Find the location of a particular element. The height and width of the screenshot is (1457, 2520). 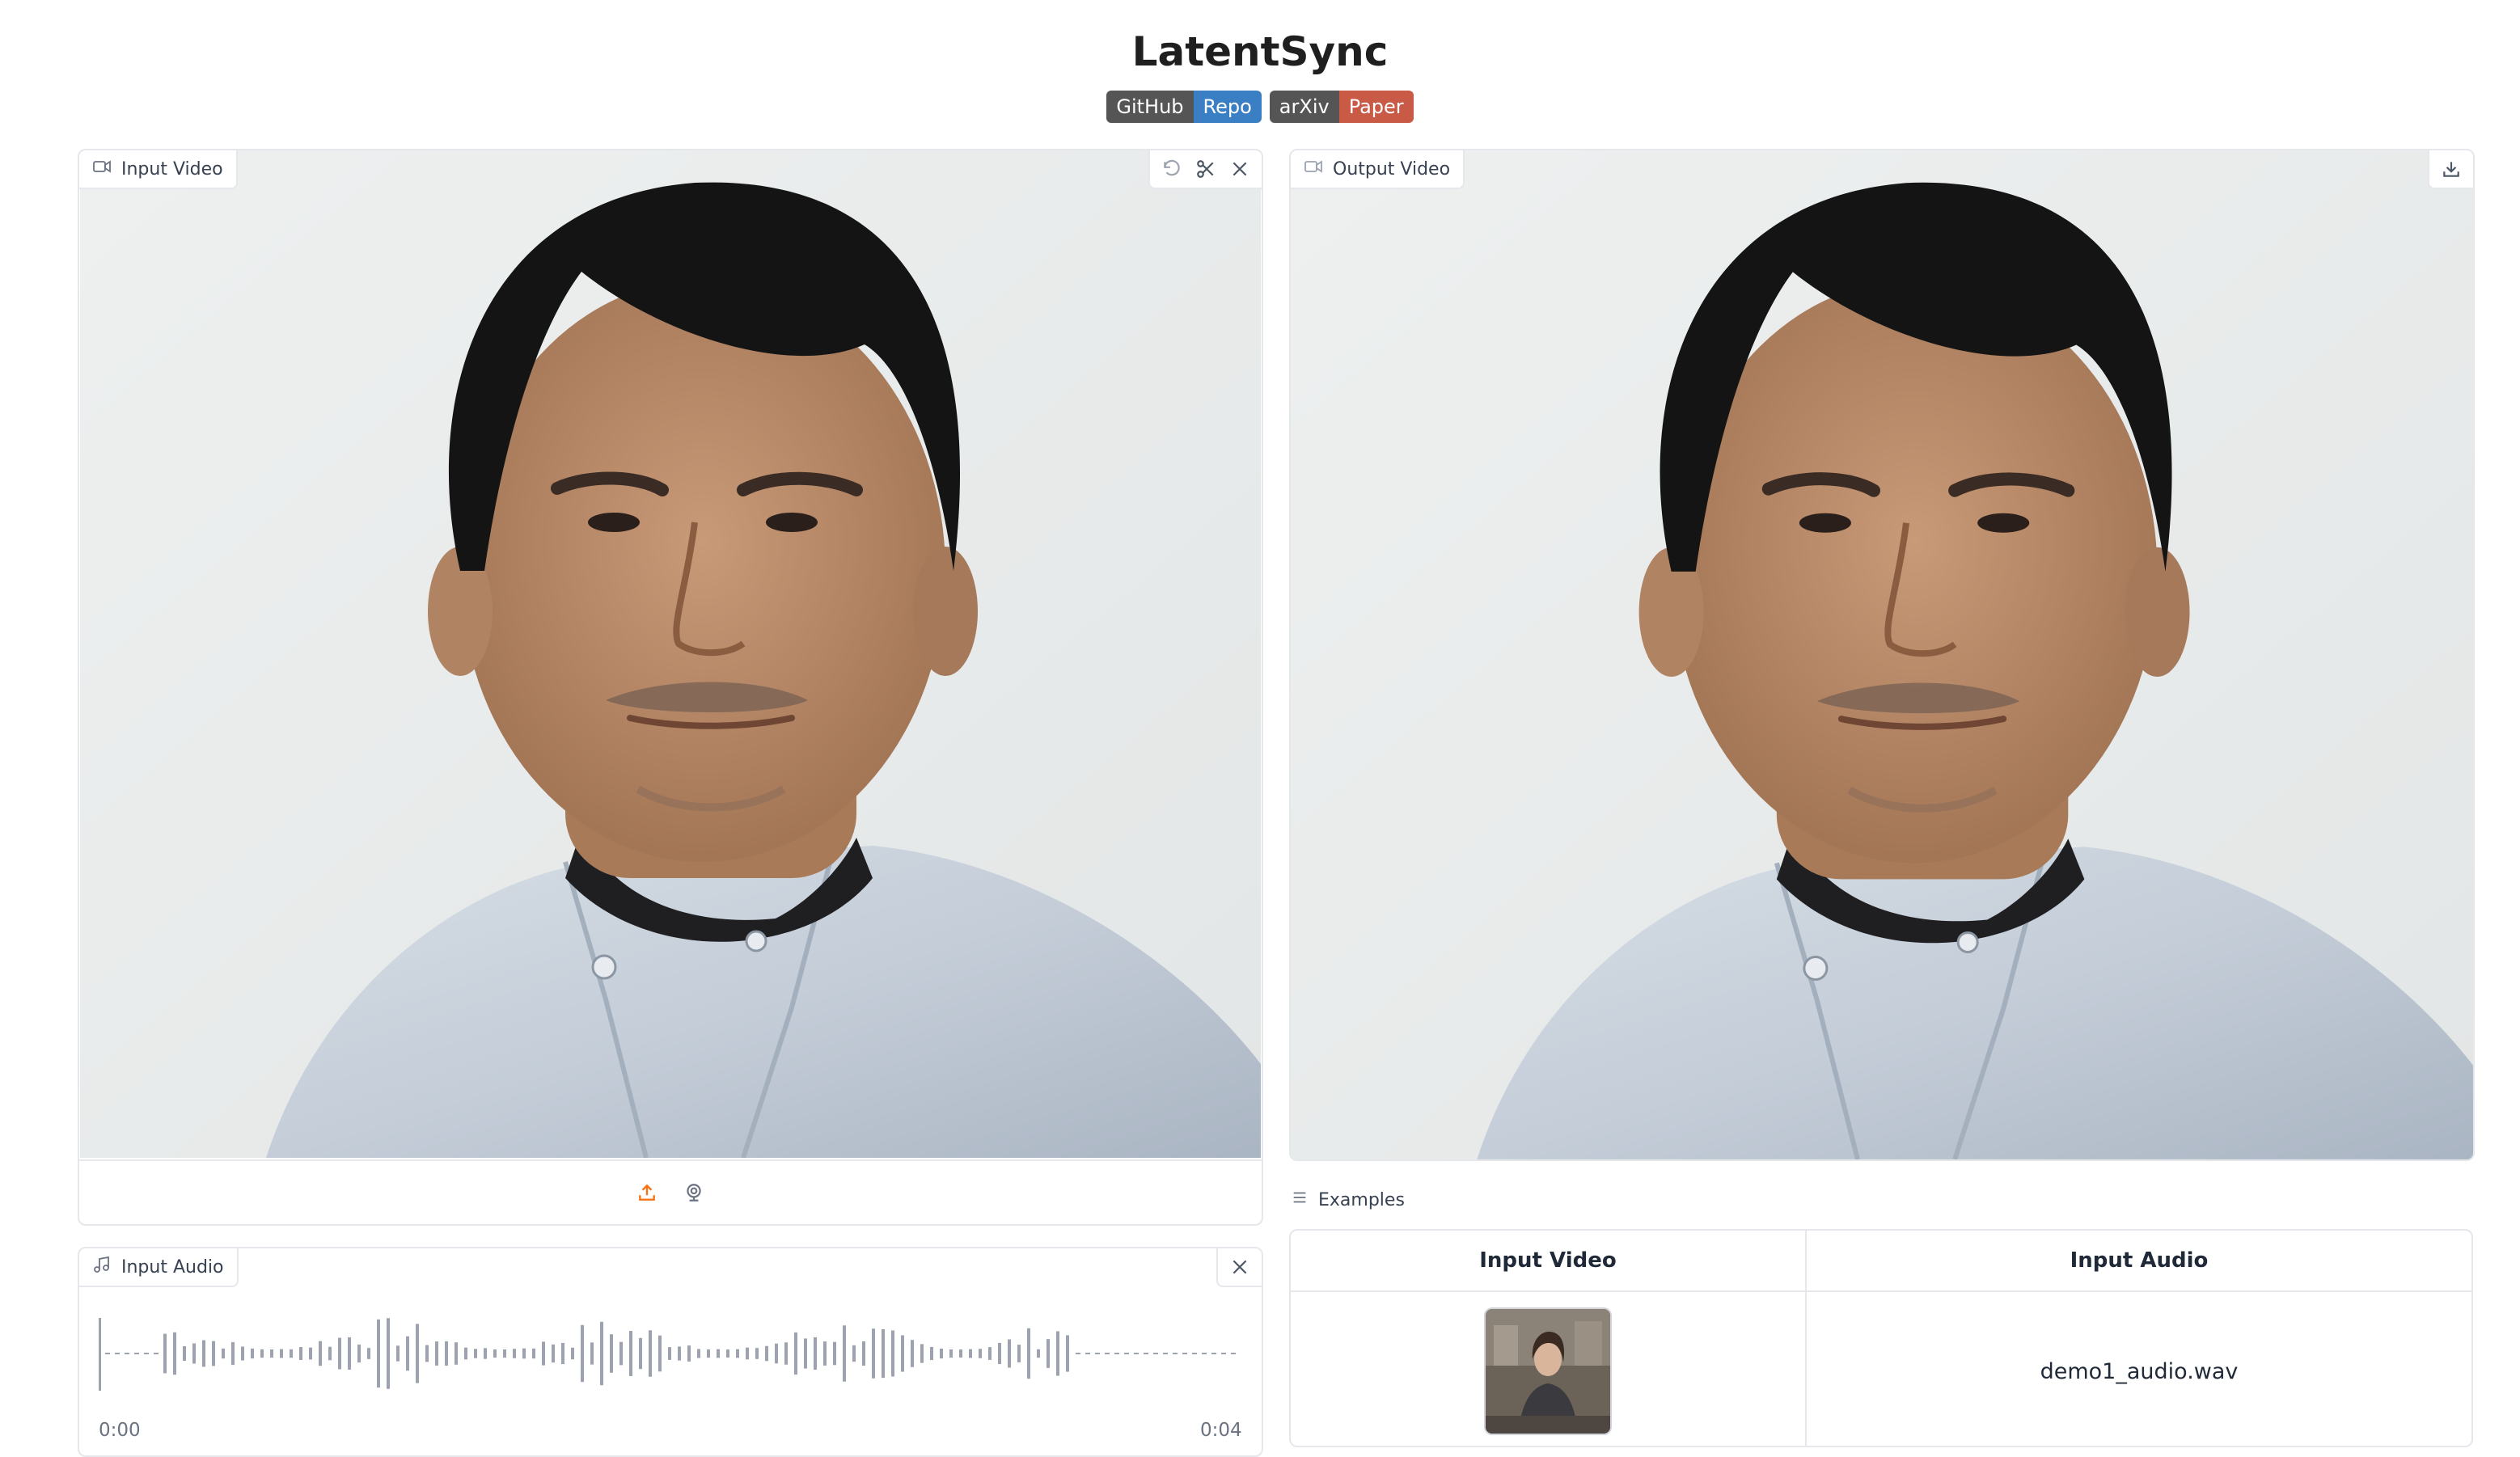

audio-waveform is located at coordinates (670, 1354).